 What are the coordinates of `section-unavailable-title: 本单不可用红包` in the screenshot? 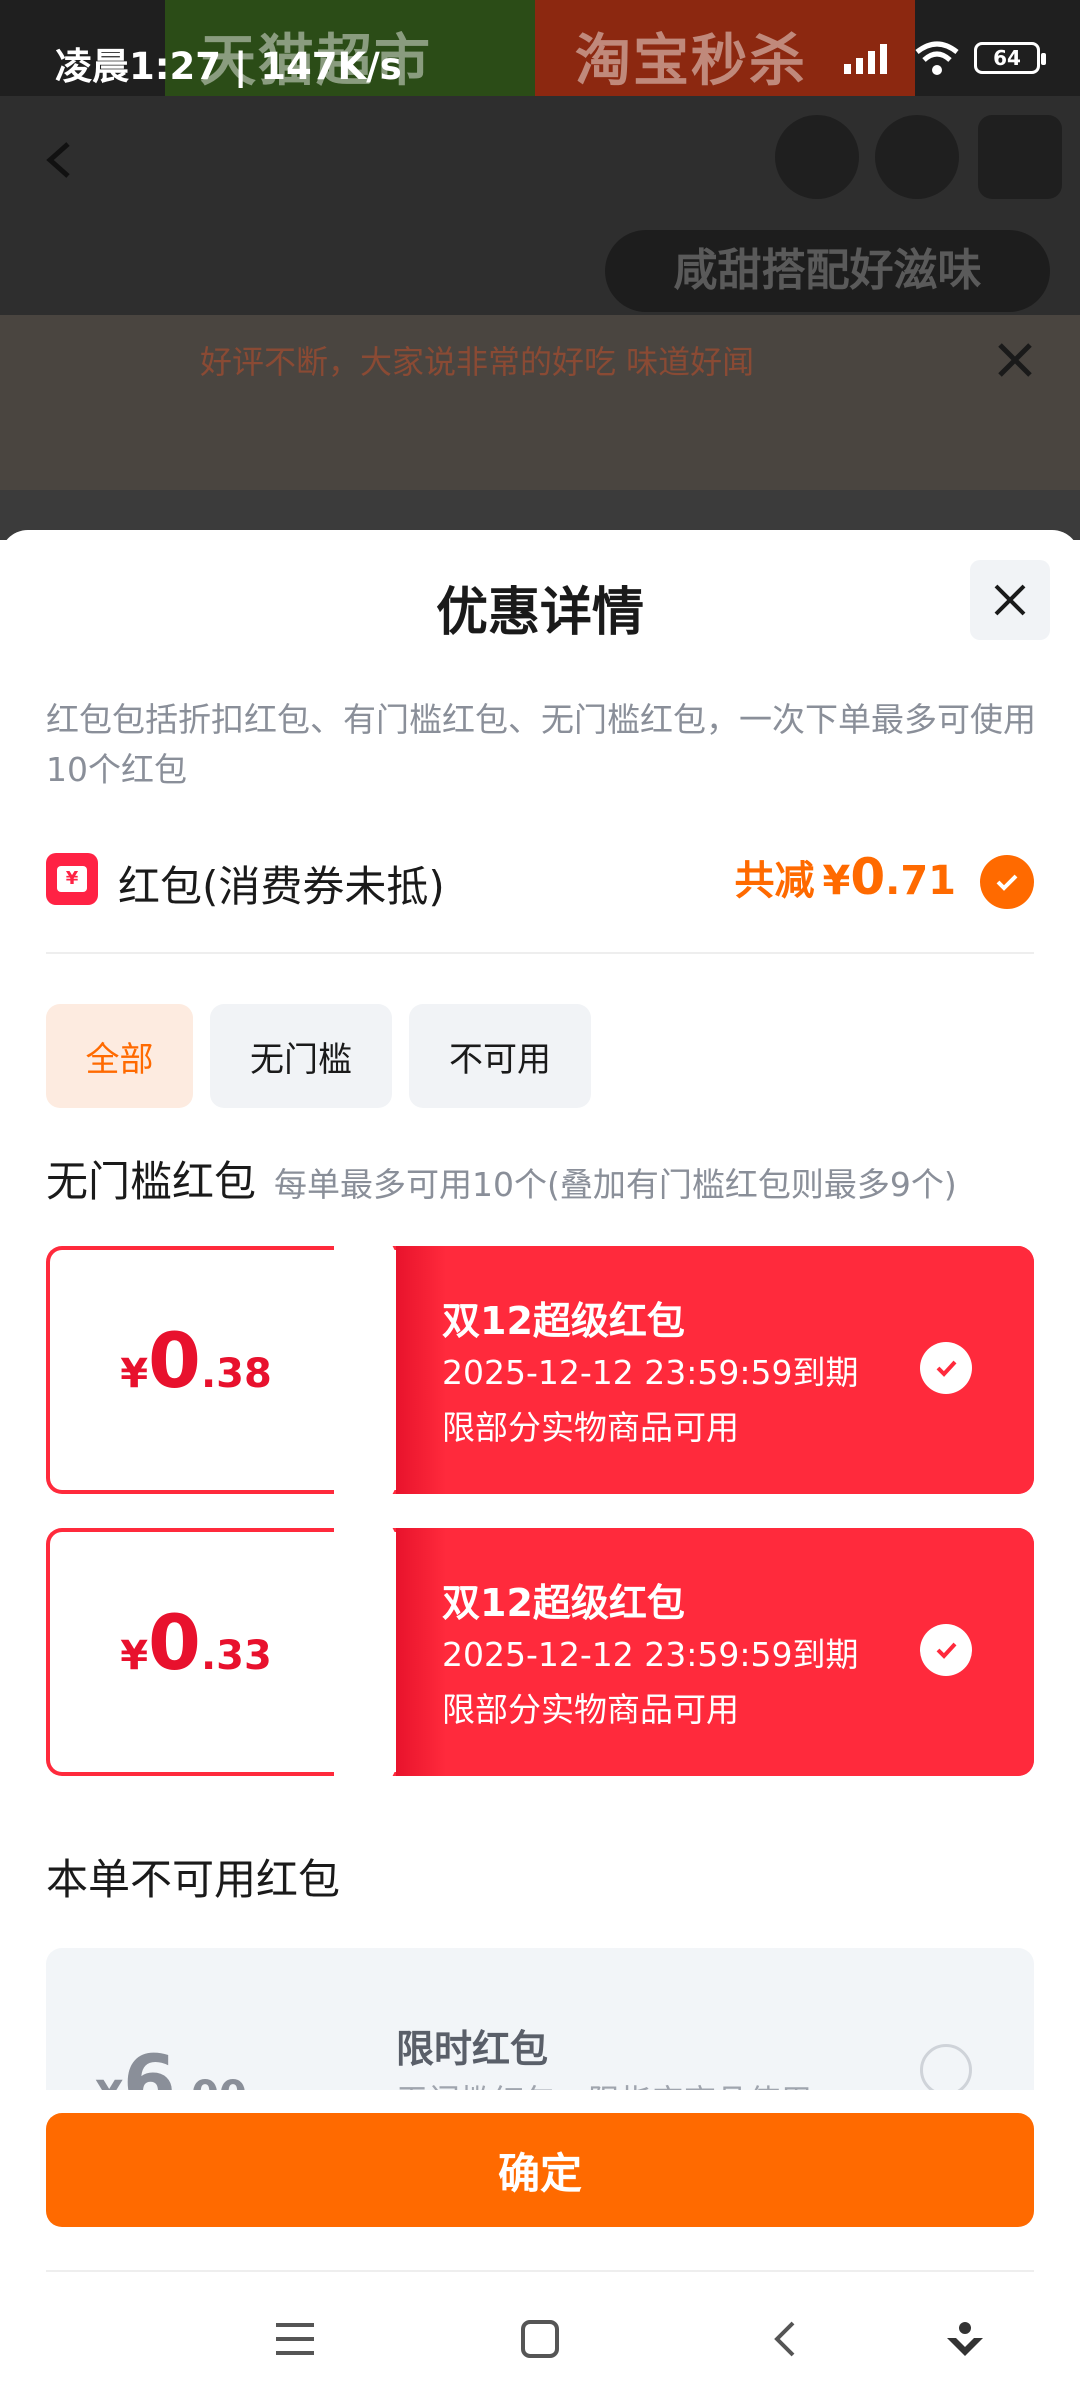 It's located at (193, 1879).